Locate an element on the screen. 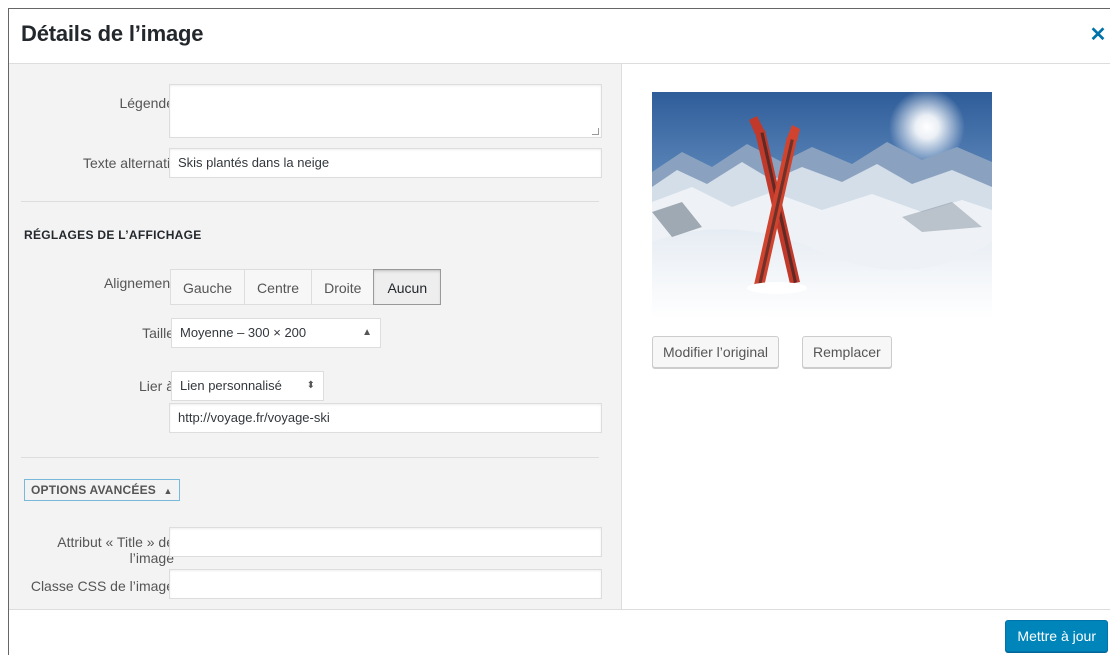  align-left-button: Gauche is located at coordinates (207, 287).